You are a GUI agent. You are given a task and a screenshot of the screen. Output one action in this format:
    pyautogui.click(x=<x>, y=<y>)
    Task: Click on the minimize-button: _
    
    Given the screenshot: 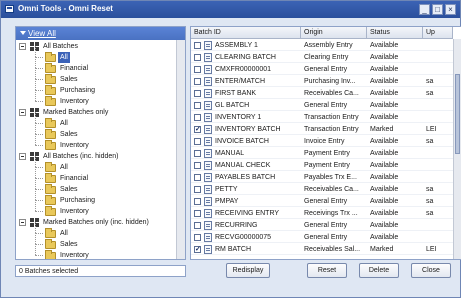 What is the action you would take?
    pyautogui.click(x=424, y=9)
    